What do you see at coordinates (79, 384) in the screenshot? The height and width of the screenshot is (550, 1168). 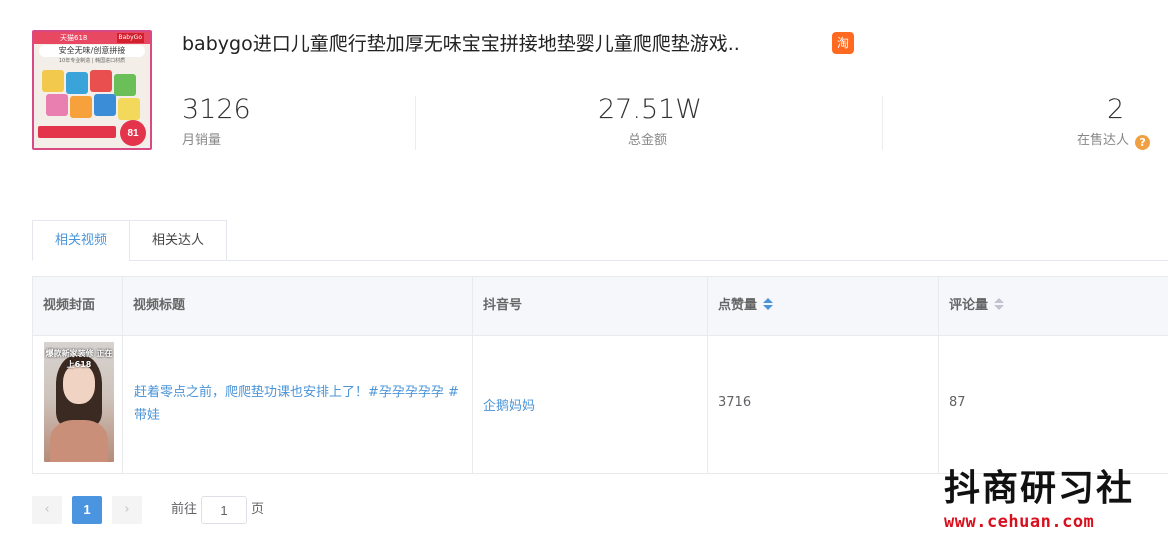 I see `cover-face` at bounding box center [79, 384].